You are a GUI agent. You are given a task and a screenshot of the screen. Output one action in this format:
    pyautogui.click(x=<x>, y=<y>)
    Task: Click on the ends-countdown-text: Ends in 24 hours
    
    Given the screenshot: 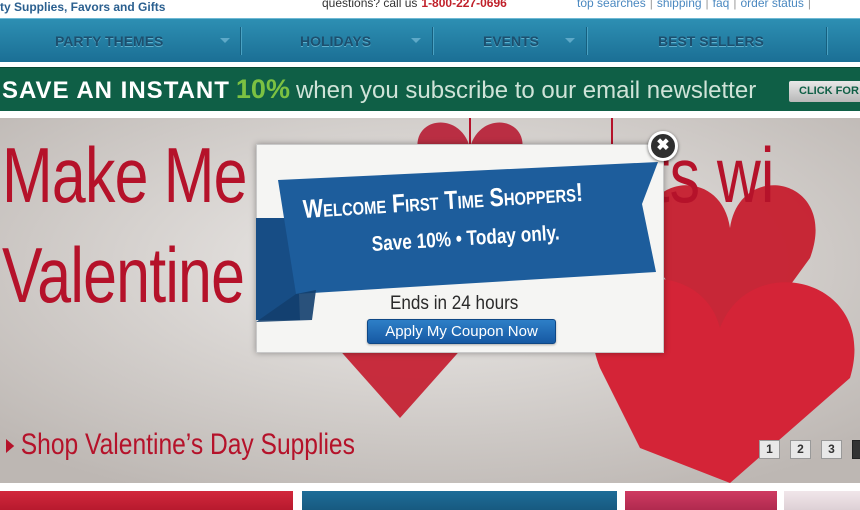 What is the action you would take?
    pyautogui.click(x=454, y=303)
    